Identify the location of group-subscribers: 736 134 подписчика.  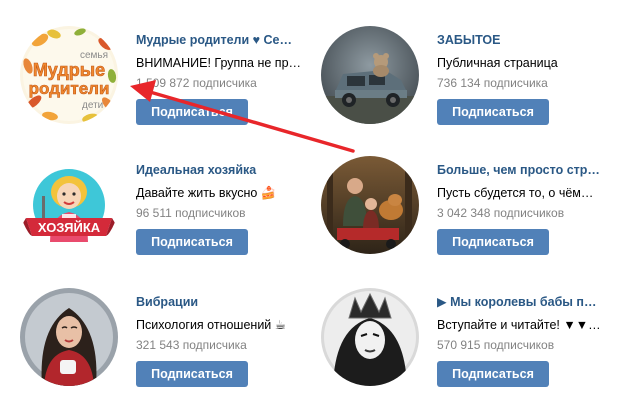
(492, 83).